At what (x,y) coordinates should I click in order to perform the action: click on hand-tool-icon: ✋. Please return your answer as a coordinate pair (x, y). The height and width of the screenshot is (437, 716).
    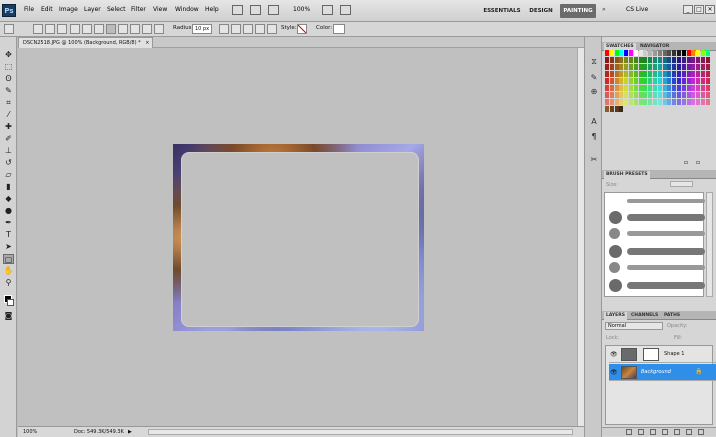
    Looking at the image, I should click on (8, 271).